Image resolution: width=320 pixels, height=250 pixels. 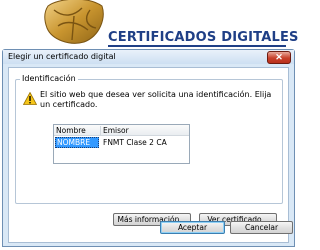 I want to click on certificate-list: Nombre Emisor NOMBRE FNMT Clase 2 CA, so click(x=121, y=144).